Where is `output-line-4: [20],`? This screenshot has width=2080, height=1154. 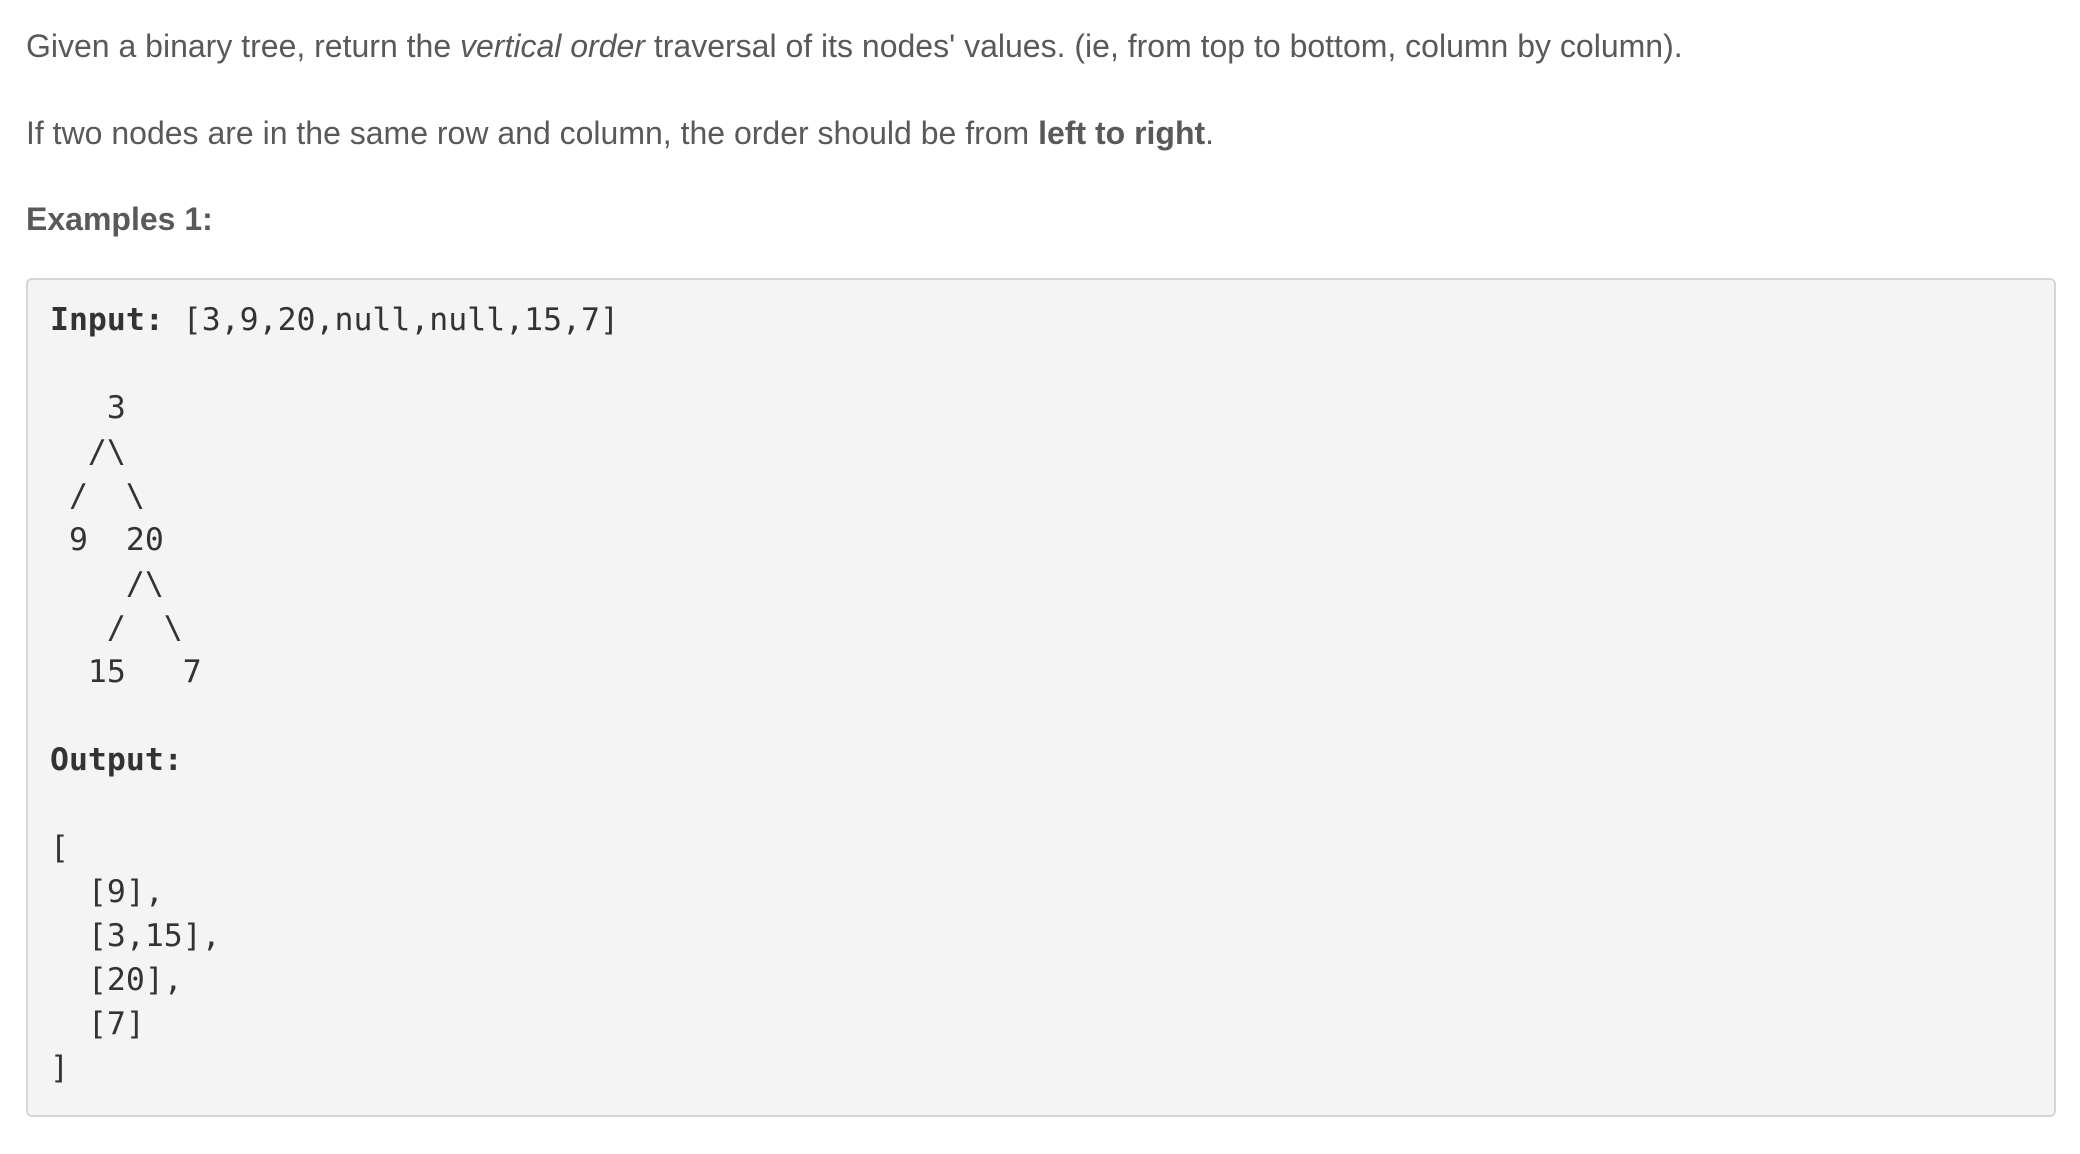
output-line-4: [20], is located at coordinates (116, 980).